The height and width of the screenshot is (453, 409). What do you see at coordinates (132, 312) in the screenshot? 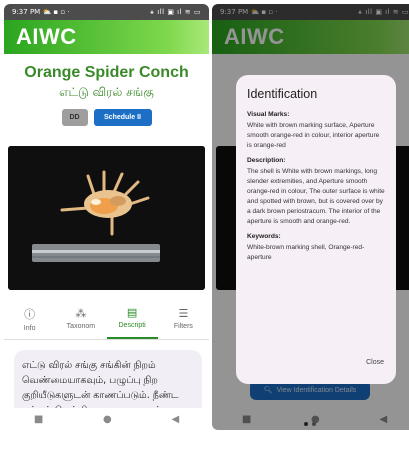
I see `document-icon: ▤` at bounding box center [132, 312].